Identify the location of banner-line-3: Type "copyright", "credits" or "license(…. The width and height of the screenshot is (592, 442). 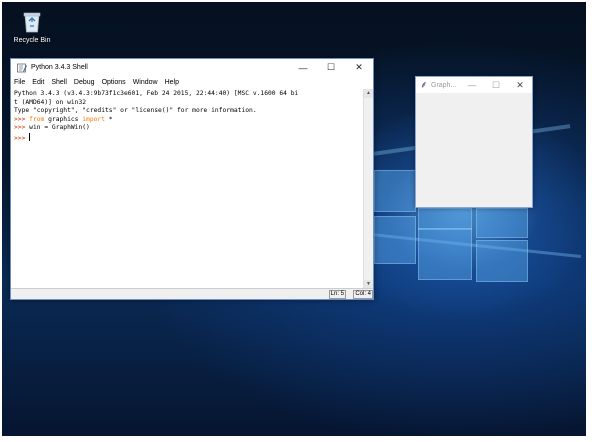
(135, 111).